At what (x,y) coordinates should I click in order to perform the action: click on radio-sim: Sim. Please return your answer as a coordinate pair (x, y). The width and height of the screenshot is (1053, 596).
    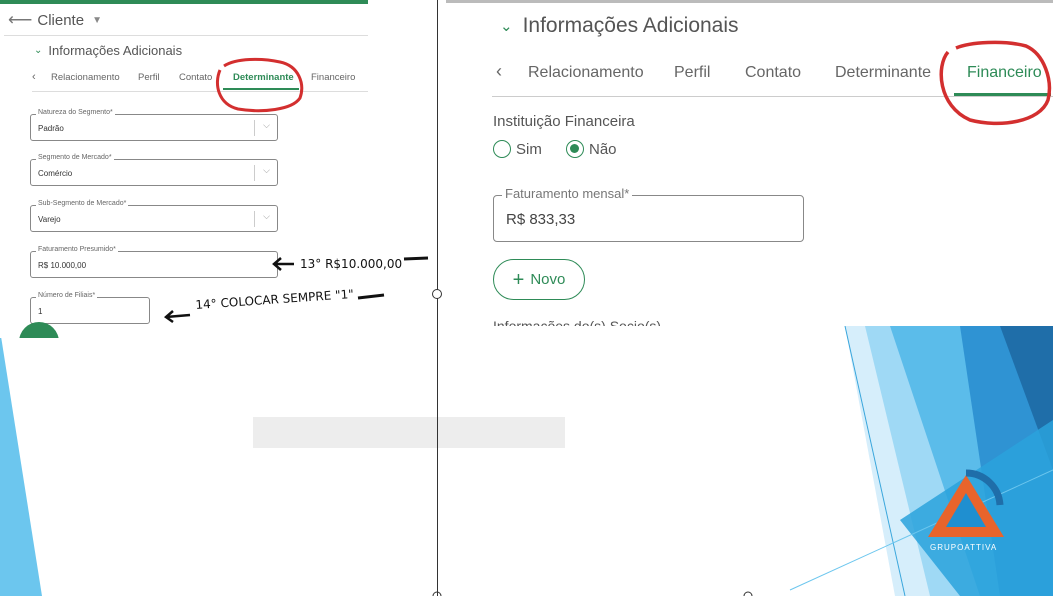
    Looking at the image, I should click on (517, 149).